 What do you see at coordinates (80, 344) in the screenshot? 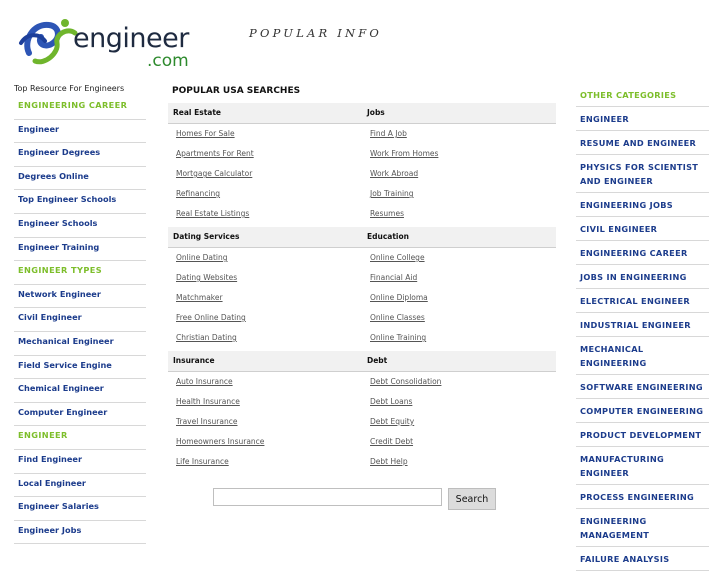
I see `sidebar-link-mechanical-engineer: Mechanical Engineer` at bounding box center [80, 344].